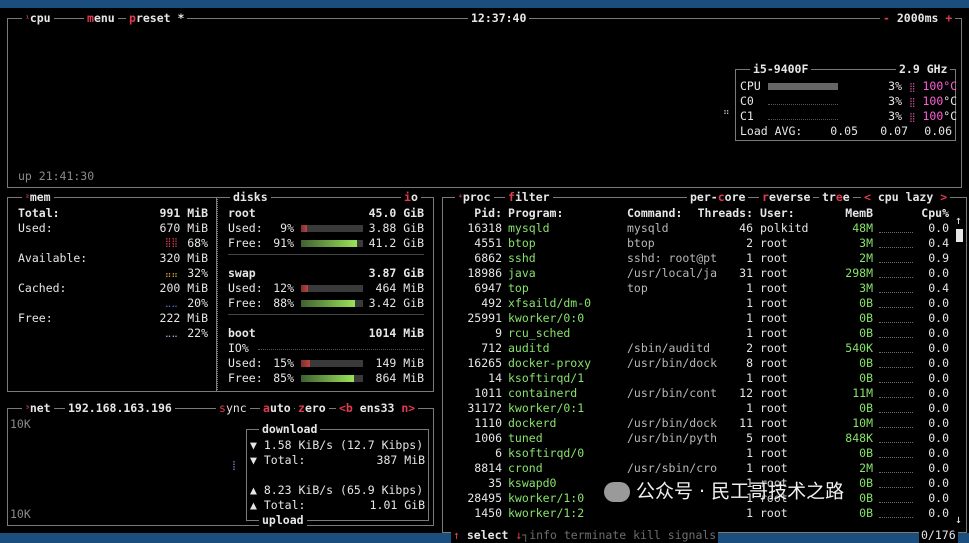 Image resolution: width=969 pixels, height=543 pixels. What do you see at coordinates (543, 393) in the screenshot?
I see `cell-program: containerd` at bounding box center [543, 393].